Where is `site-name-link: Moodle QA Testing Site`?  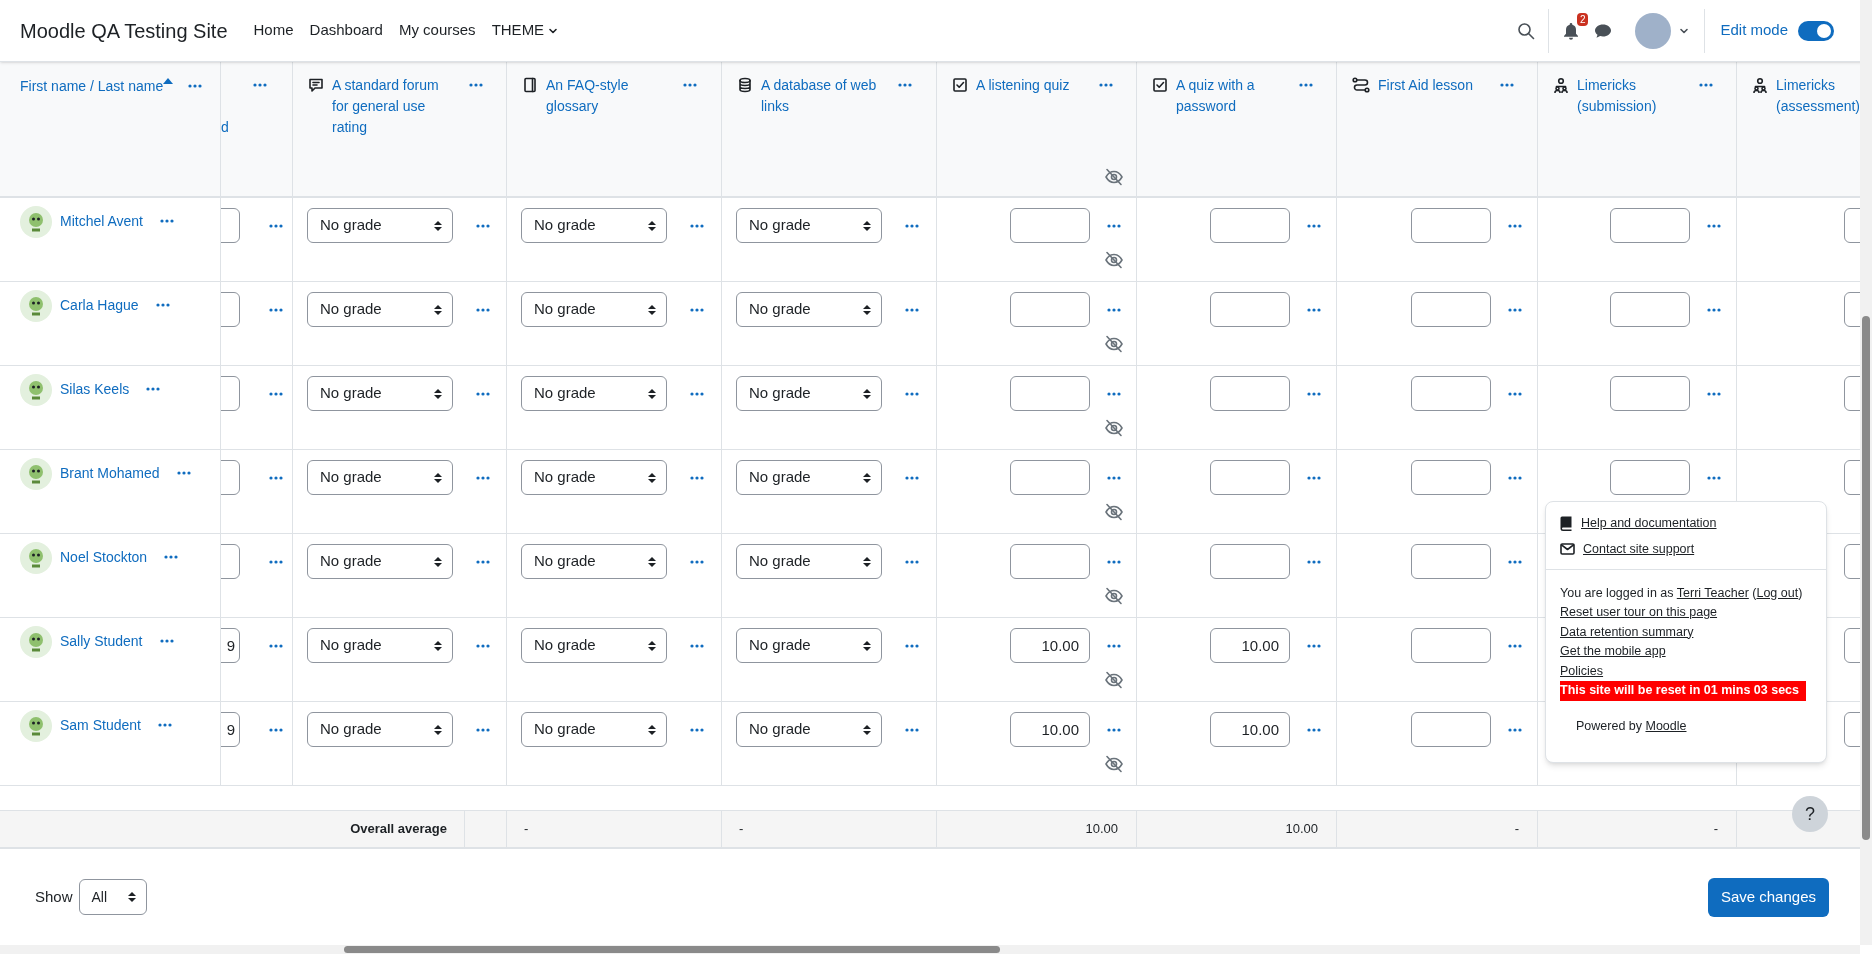
site-name-link: Moodle QA Testing Site is located at coordinates (124, 30).